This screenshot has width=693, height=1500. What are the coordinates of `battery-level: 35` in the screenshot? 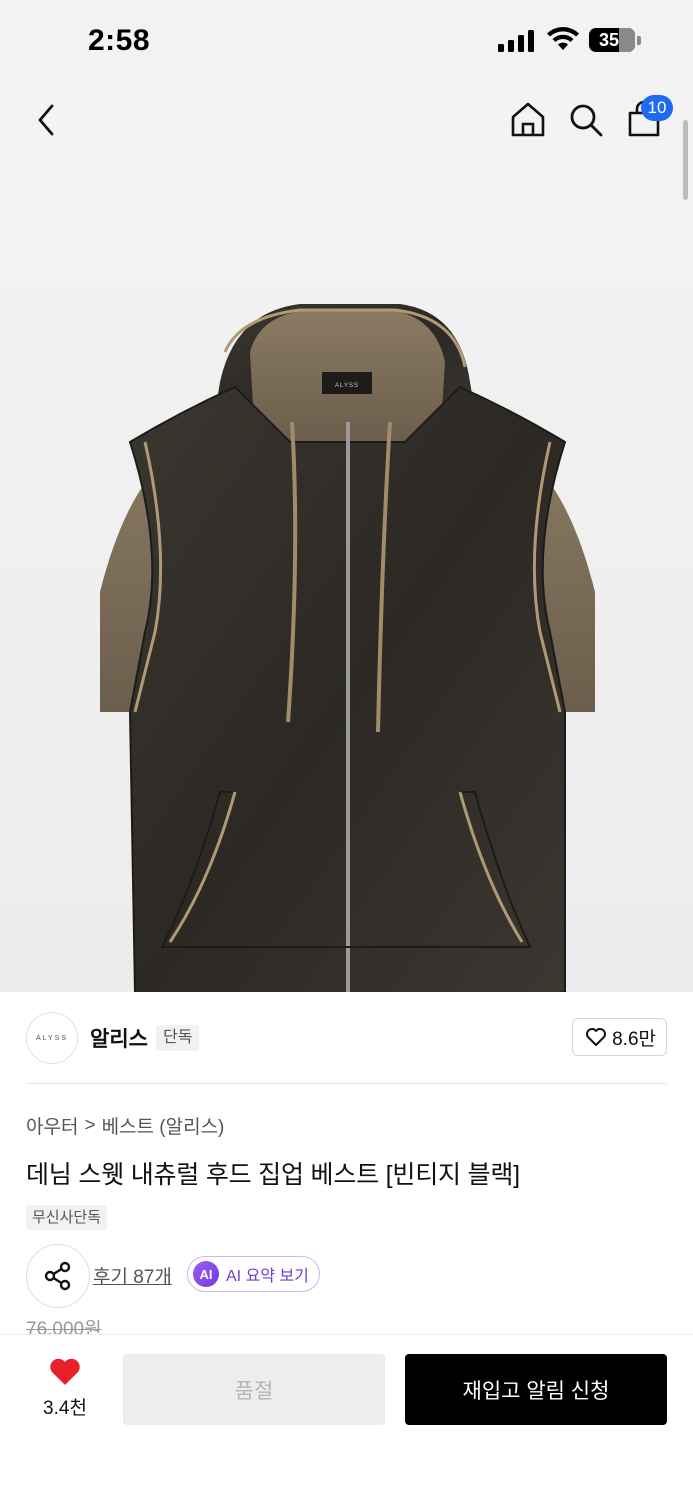 It's located at (609, 40).